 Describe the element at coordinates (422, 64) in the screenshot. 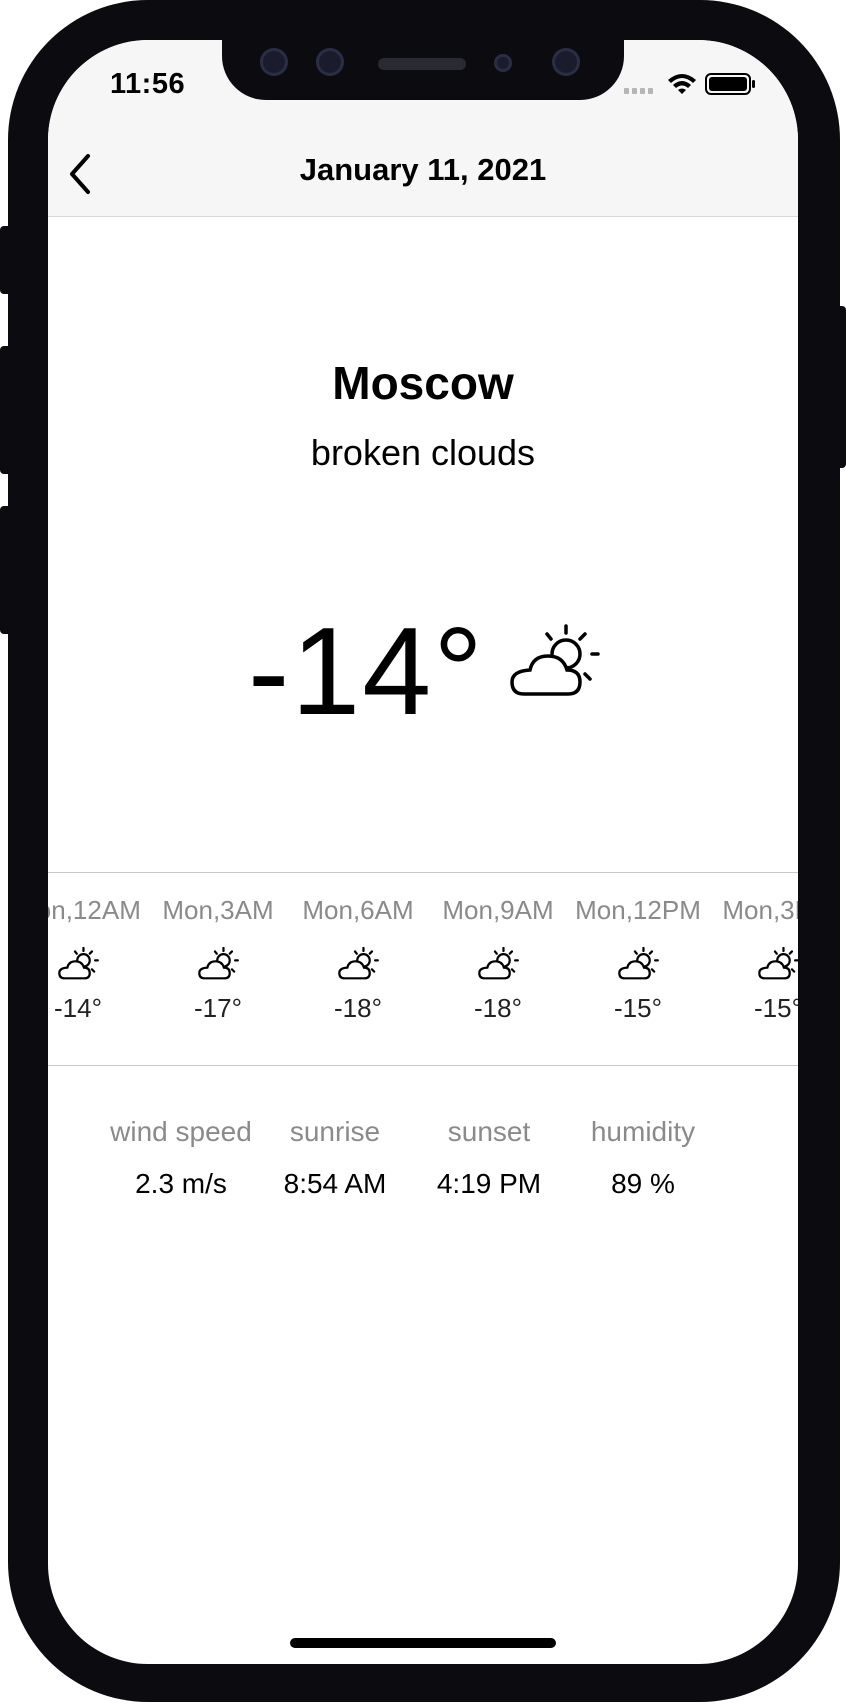

I see `earpiece-speaker` at that location.